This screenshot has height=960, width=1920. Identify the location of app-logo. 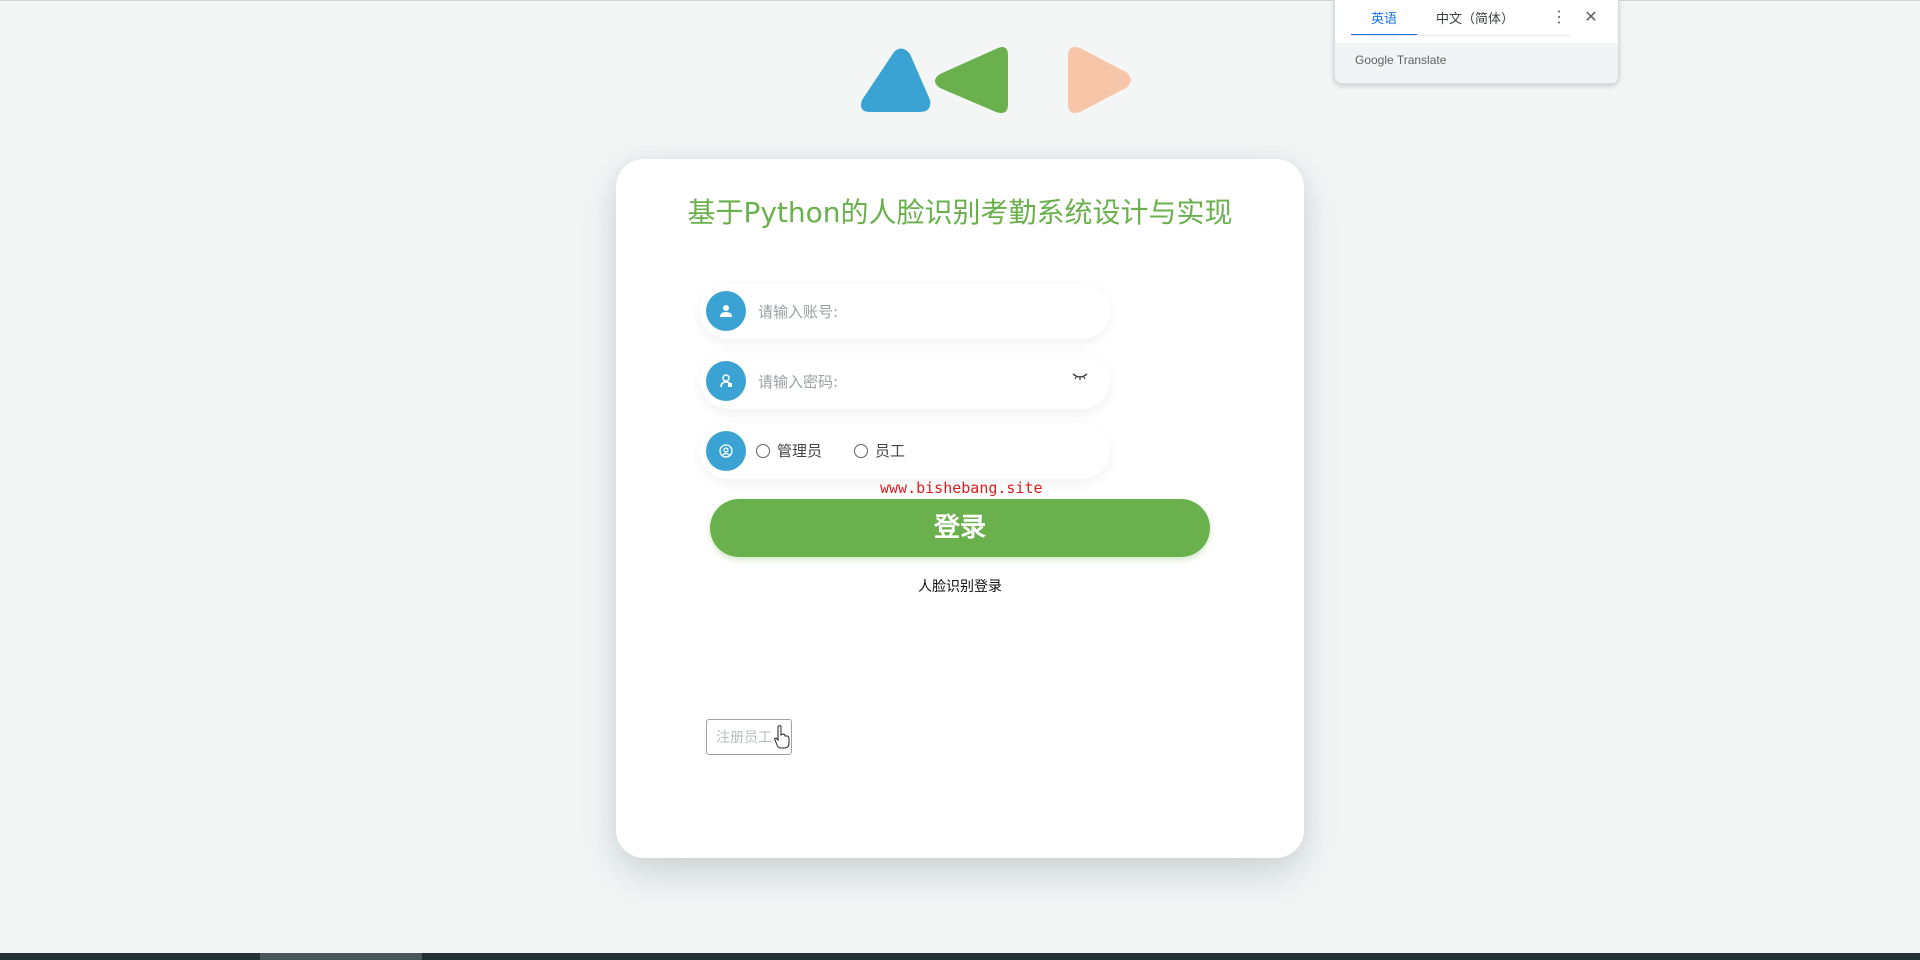
(998, 82).